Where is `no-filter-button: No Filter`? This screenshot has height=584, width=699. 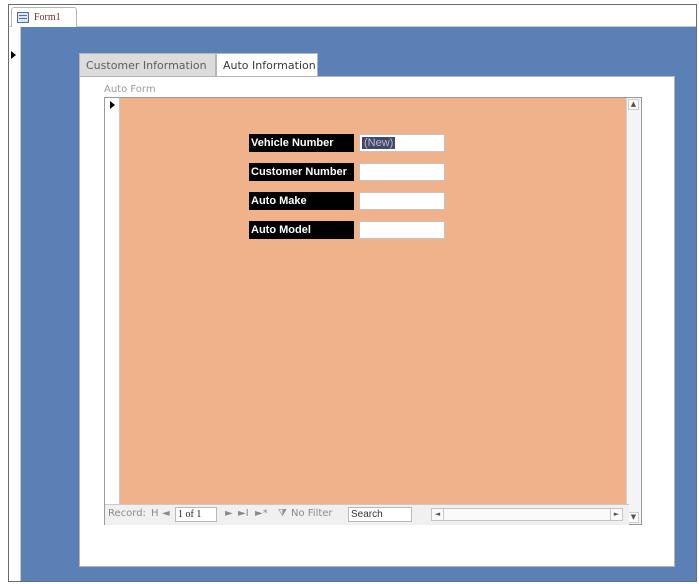
no-filter-button: No Filter is located at coordinates (312, 513).